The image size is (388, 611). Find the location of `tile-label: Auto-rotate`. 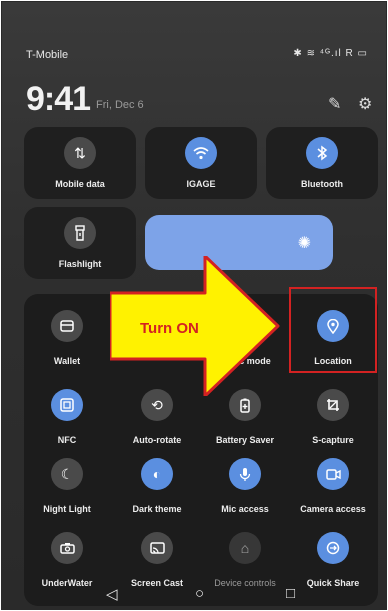

tile-label: Auto-rotate is located at coordinates (157, 440).